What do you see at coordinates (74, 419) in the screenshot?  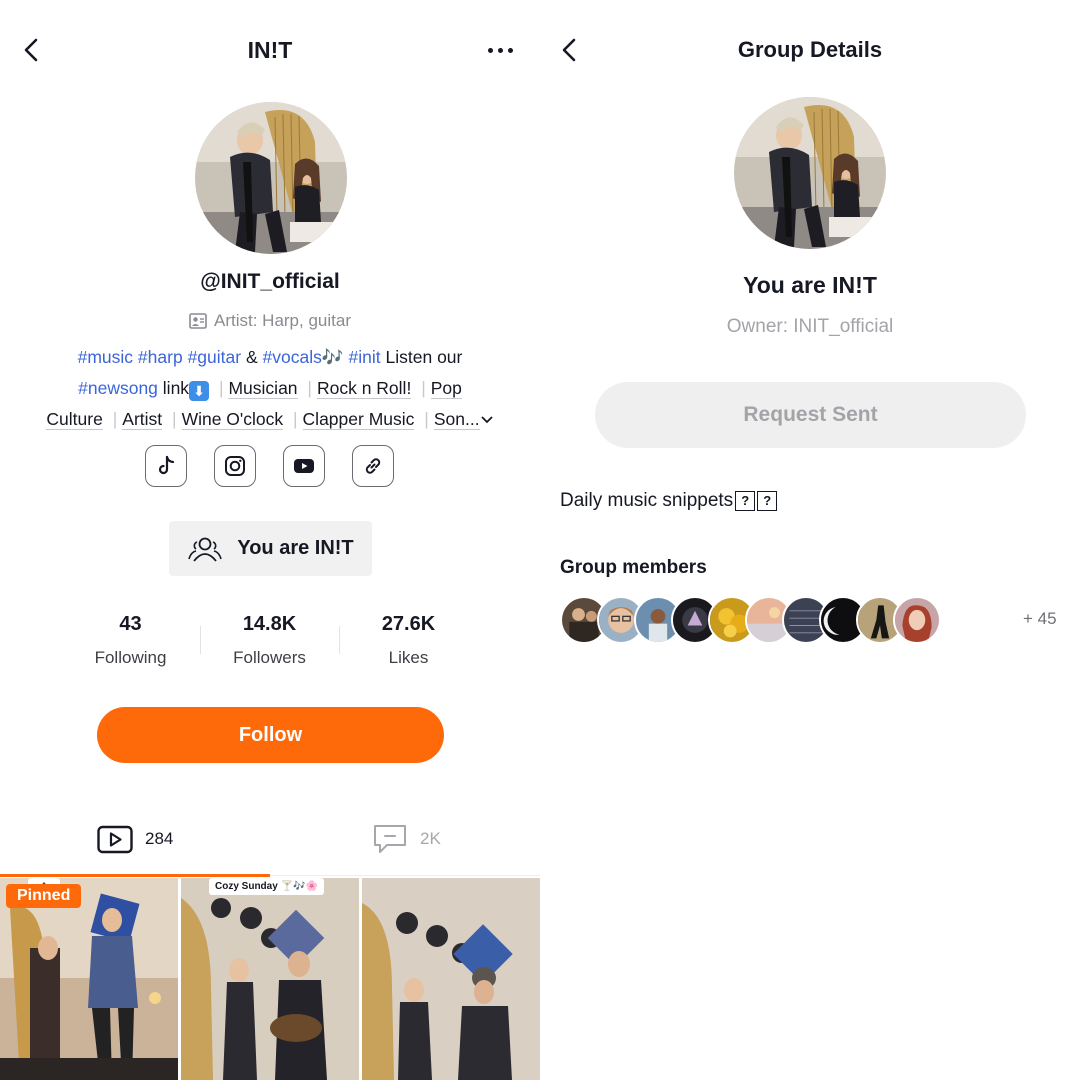 I see `bio-chip-pop-culture-cont: Culture` at bounding box center [74, 419].